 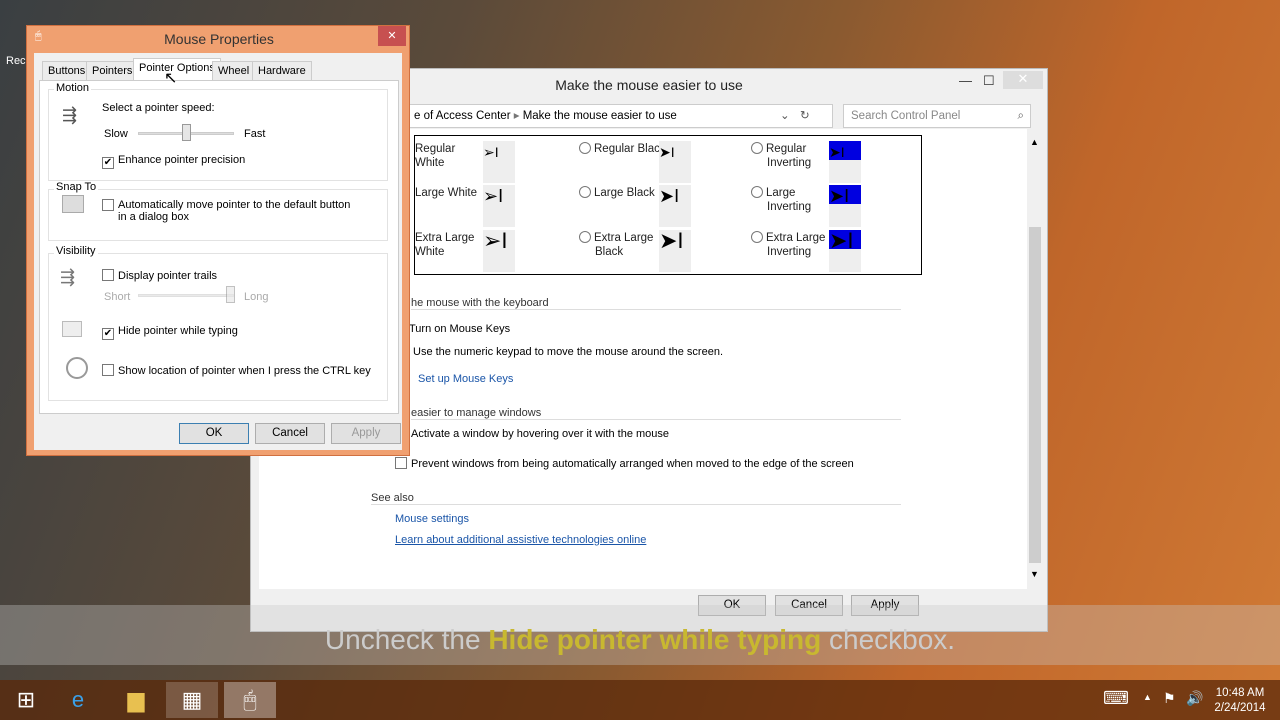 I want to click on maximize-button: ☐, so click(x=989, y=81).